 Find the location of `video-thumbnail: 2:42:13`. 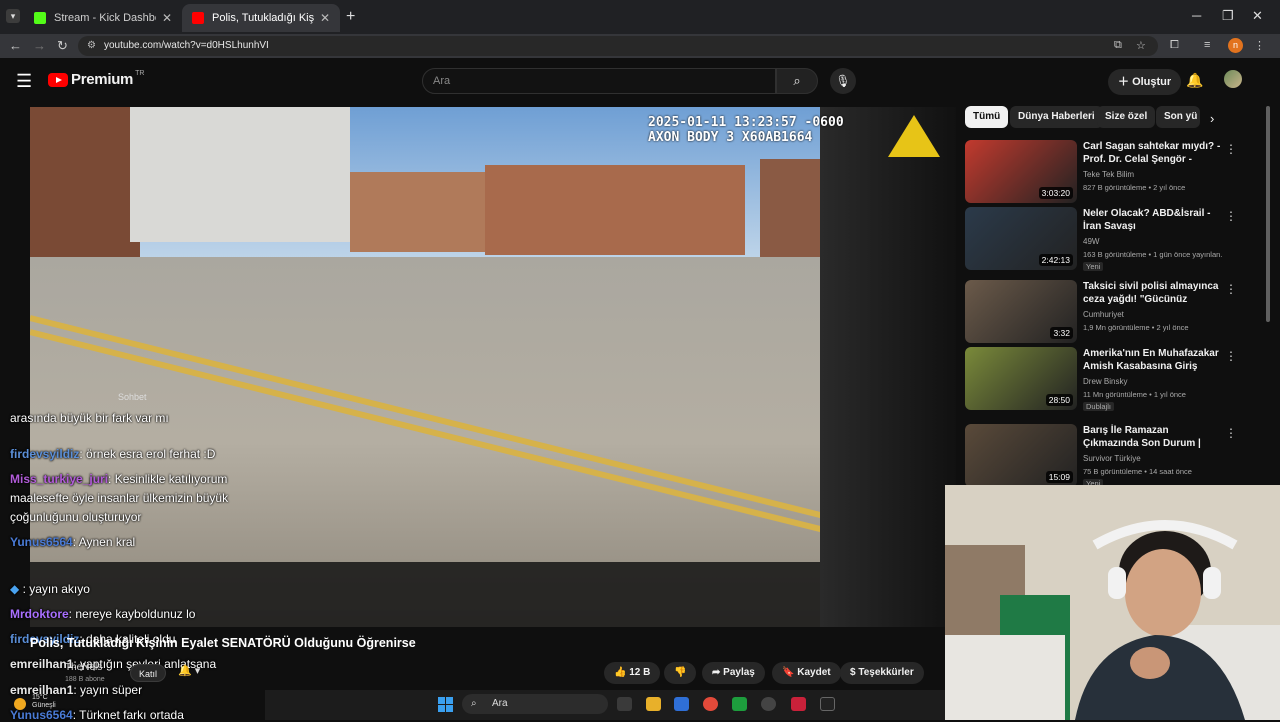

video-thumbnail: 2:42:13 is located at coordinates (1021, 238).